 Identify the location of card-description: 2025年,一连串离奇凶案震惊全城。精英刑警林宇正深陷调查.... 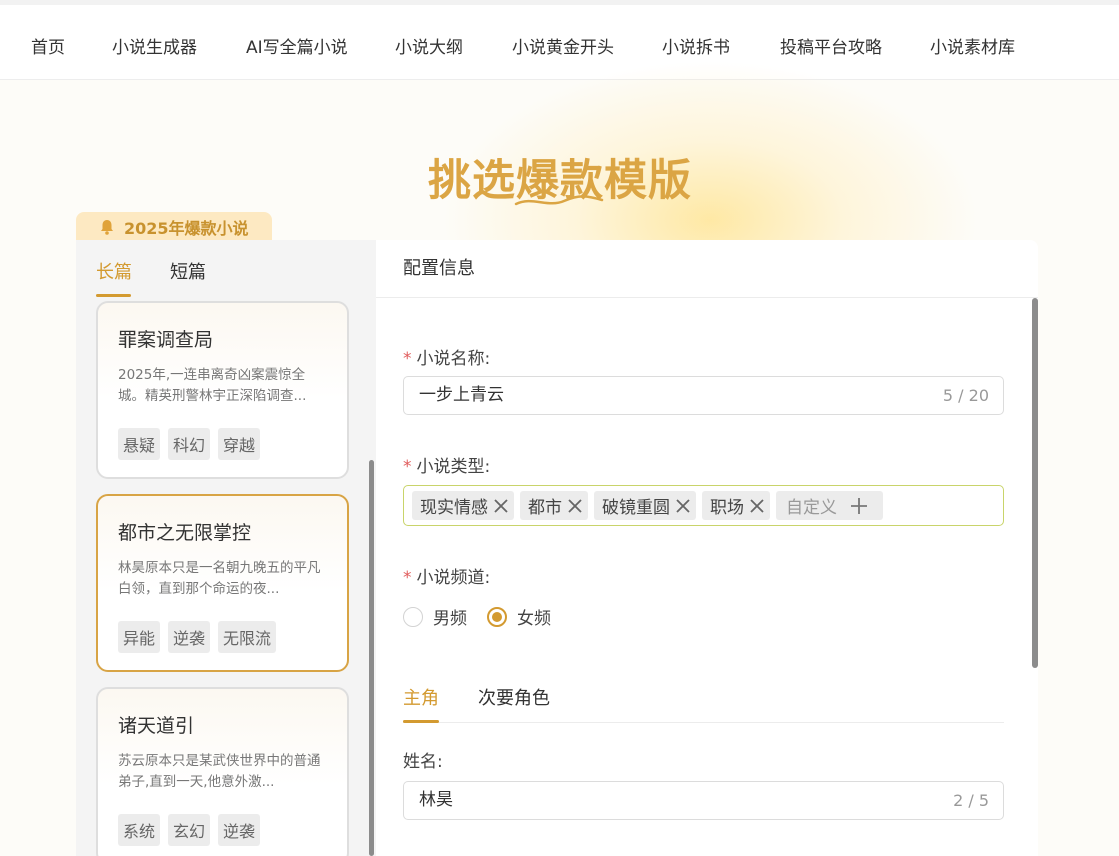
(212, 385).